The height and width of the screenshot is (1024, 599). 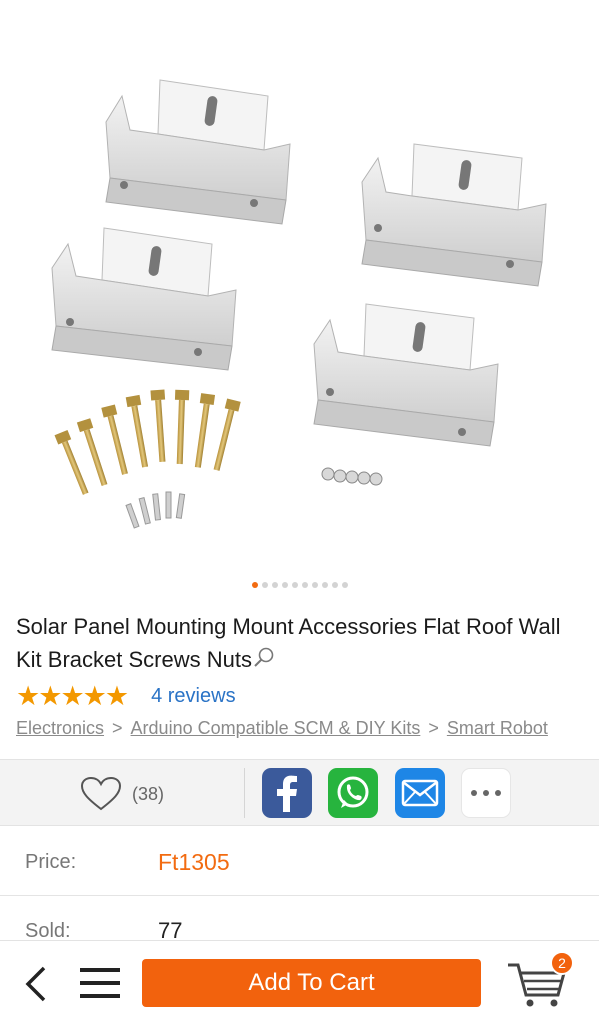 I want to click on menu-button, so click(x=100, y=985).